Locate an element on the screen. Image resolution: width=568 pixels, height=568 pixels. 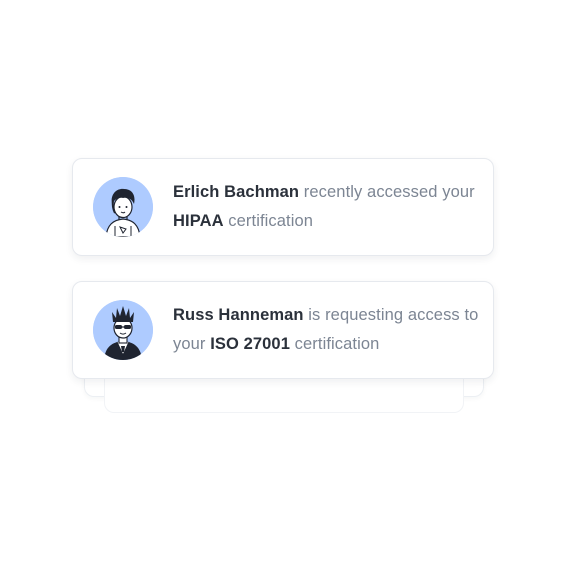
certification-name: HIPAA is located at coordinates (198, 221).